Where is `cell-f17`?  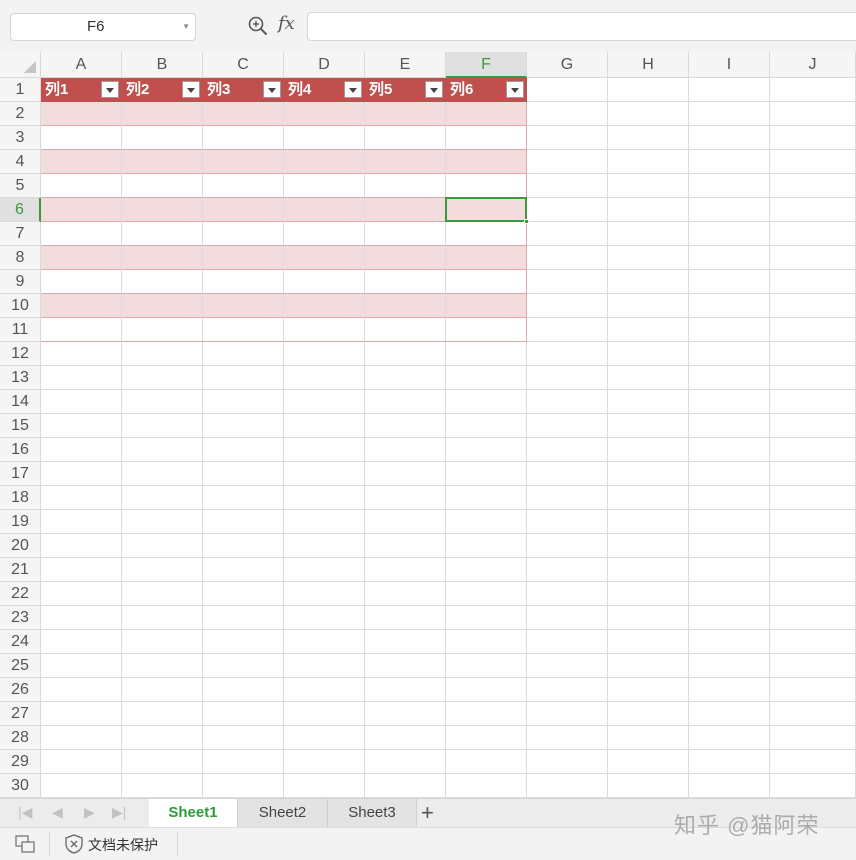 cell-f17 is located at coordinates (486, 474).